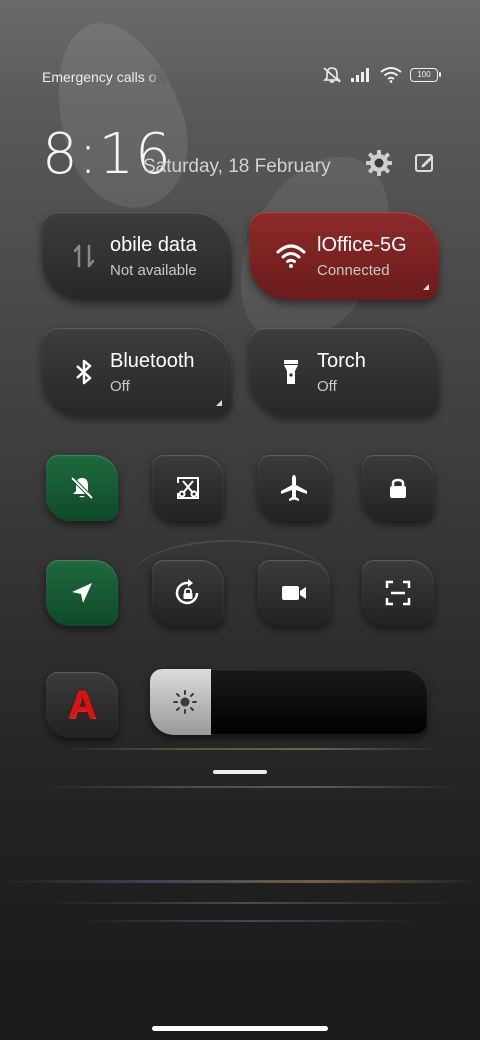  I want to click on mobile-data-icon, so click(84, 256).